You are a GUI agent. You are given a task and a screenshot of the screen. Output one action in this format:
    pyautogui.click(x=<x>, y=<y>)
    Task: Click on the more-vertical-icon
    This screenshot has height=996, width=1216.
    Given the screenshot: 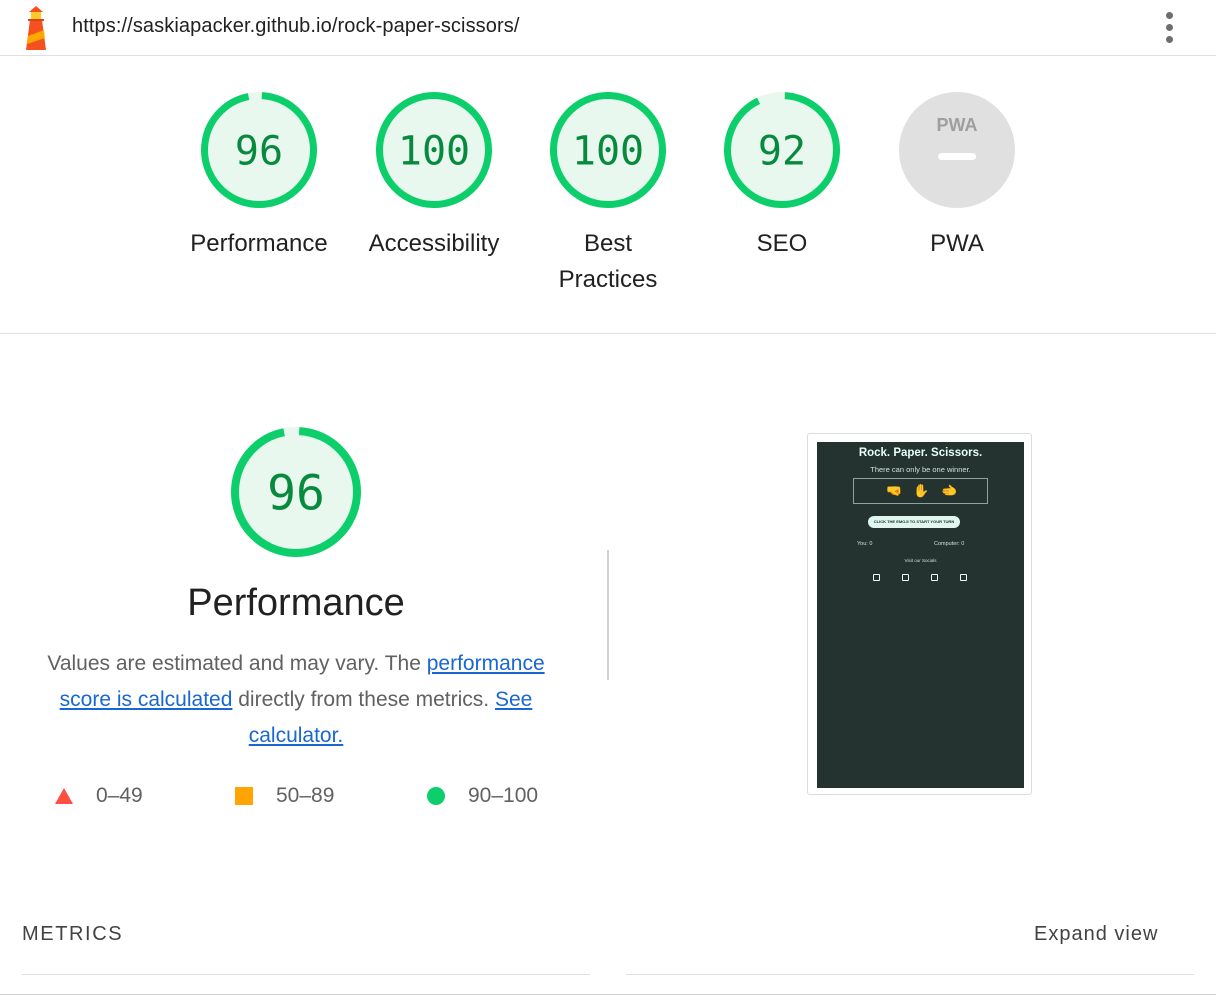 What is the action you would take?
    pyautogui.click(x=1170, y=28)
    